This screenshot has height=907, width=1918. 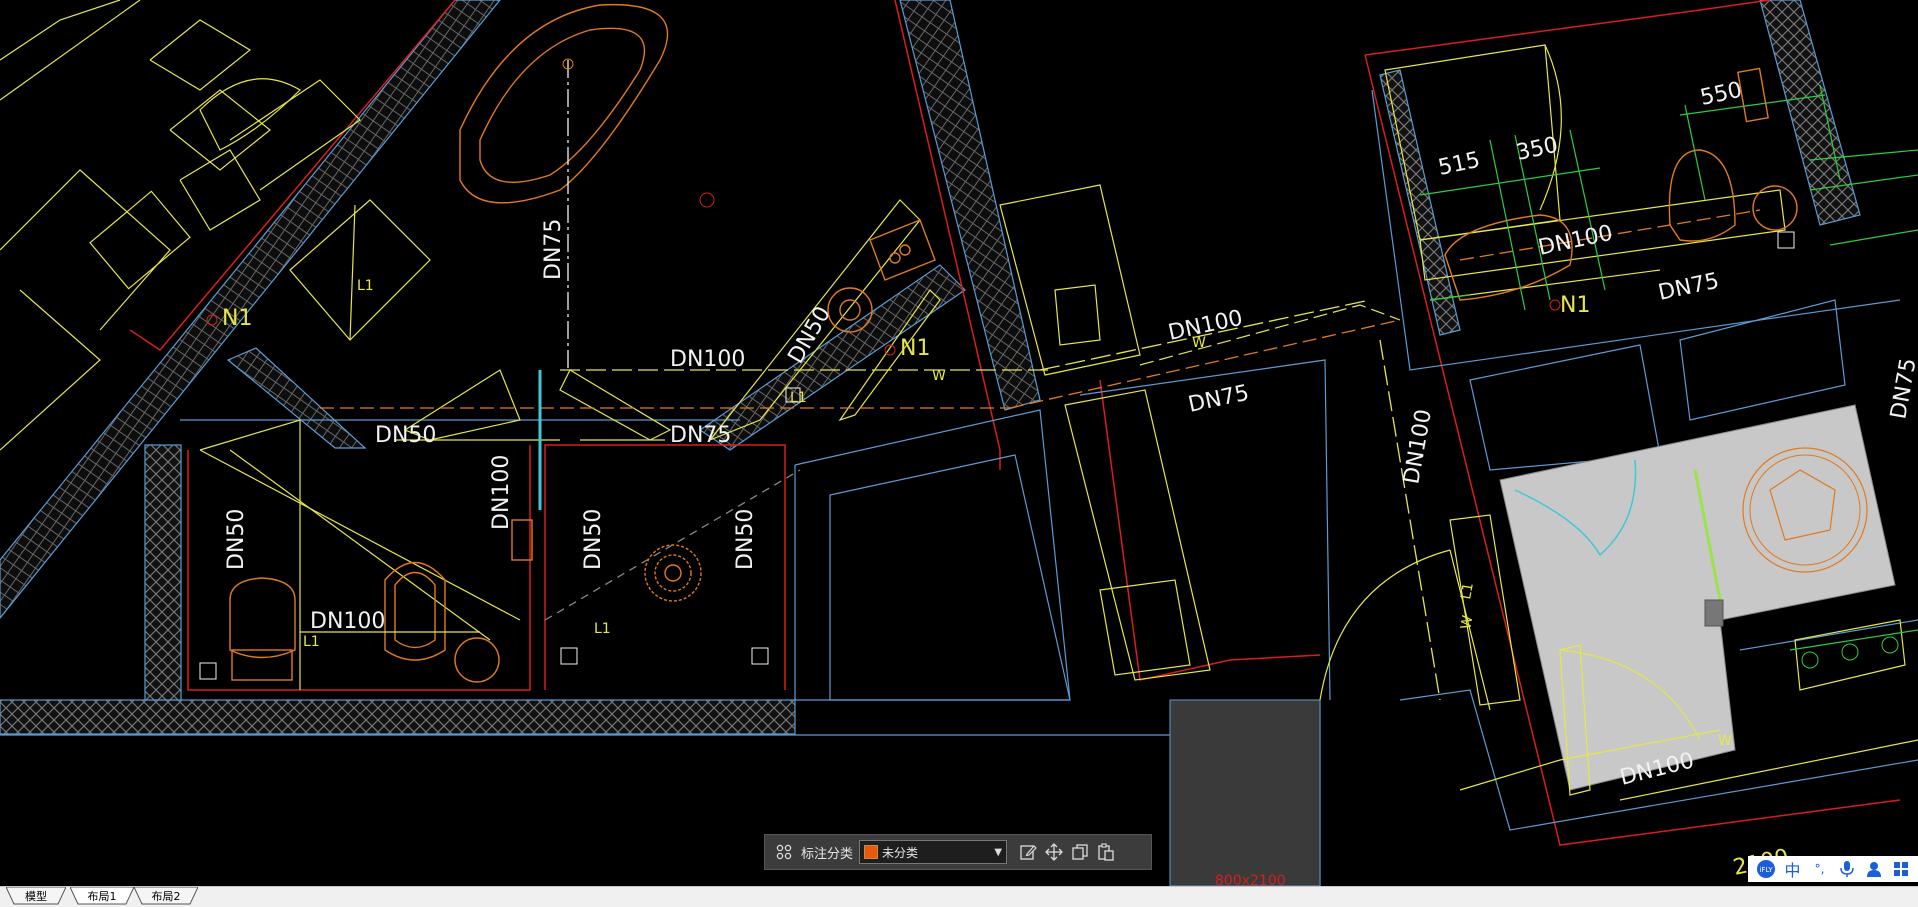 What do you see at coordinates (959, 896) in the screenshot?
I see `layout-tab-bar: 模型 布局1 布局2` at bounding box center [959, 896].